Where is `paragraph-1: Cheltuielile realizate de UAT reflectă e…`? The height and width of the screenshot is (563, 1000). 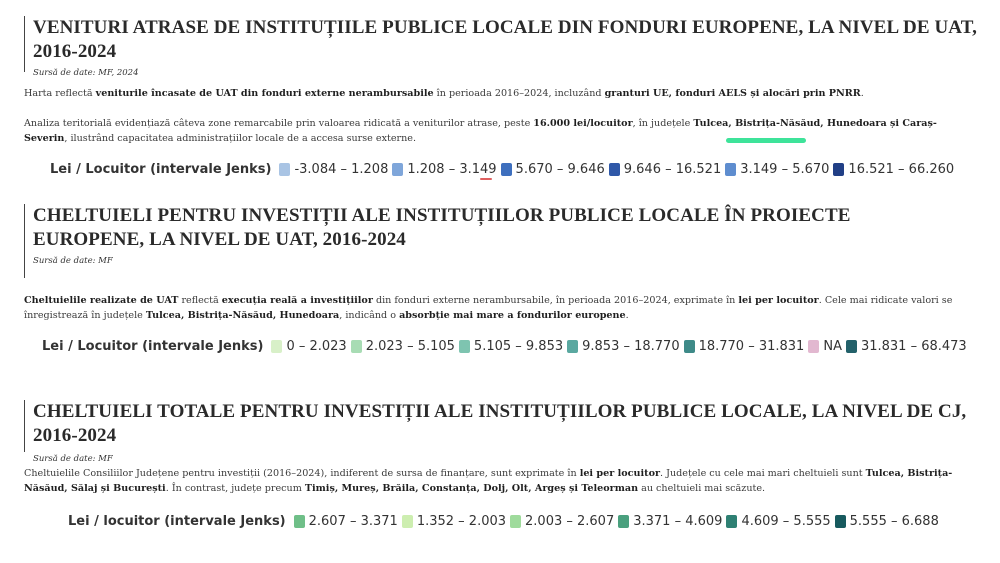
paragraph-1: Cheltuielile realizate de UAT reflectă e… is located at coordinates (501, 308).